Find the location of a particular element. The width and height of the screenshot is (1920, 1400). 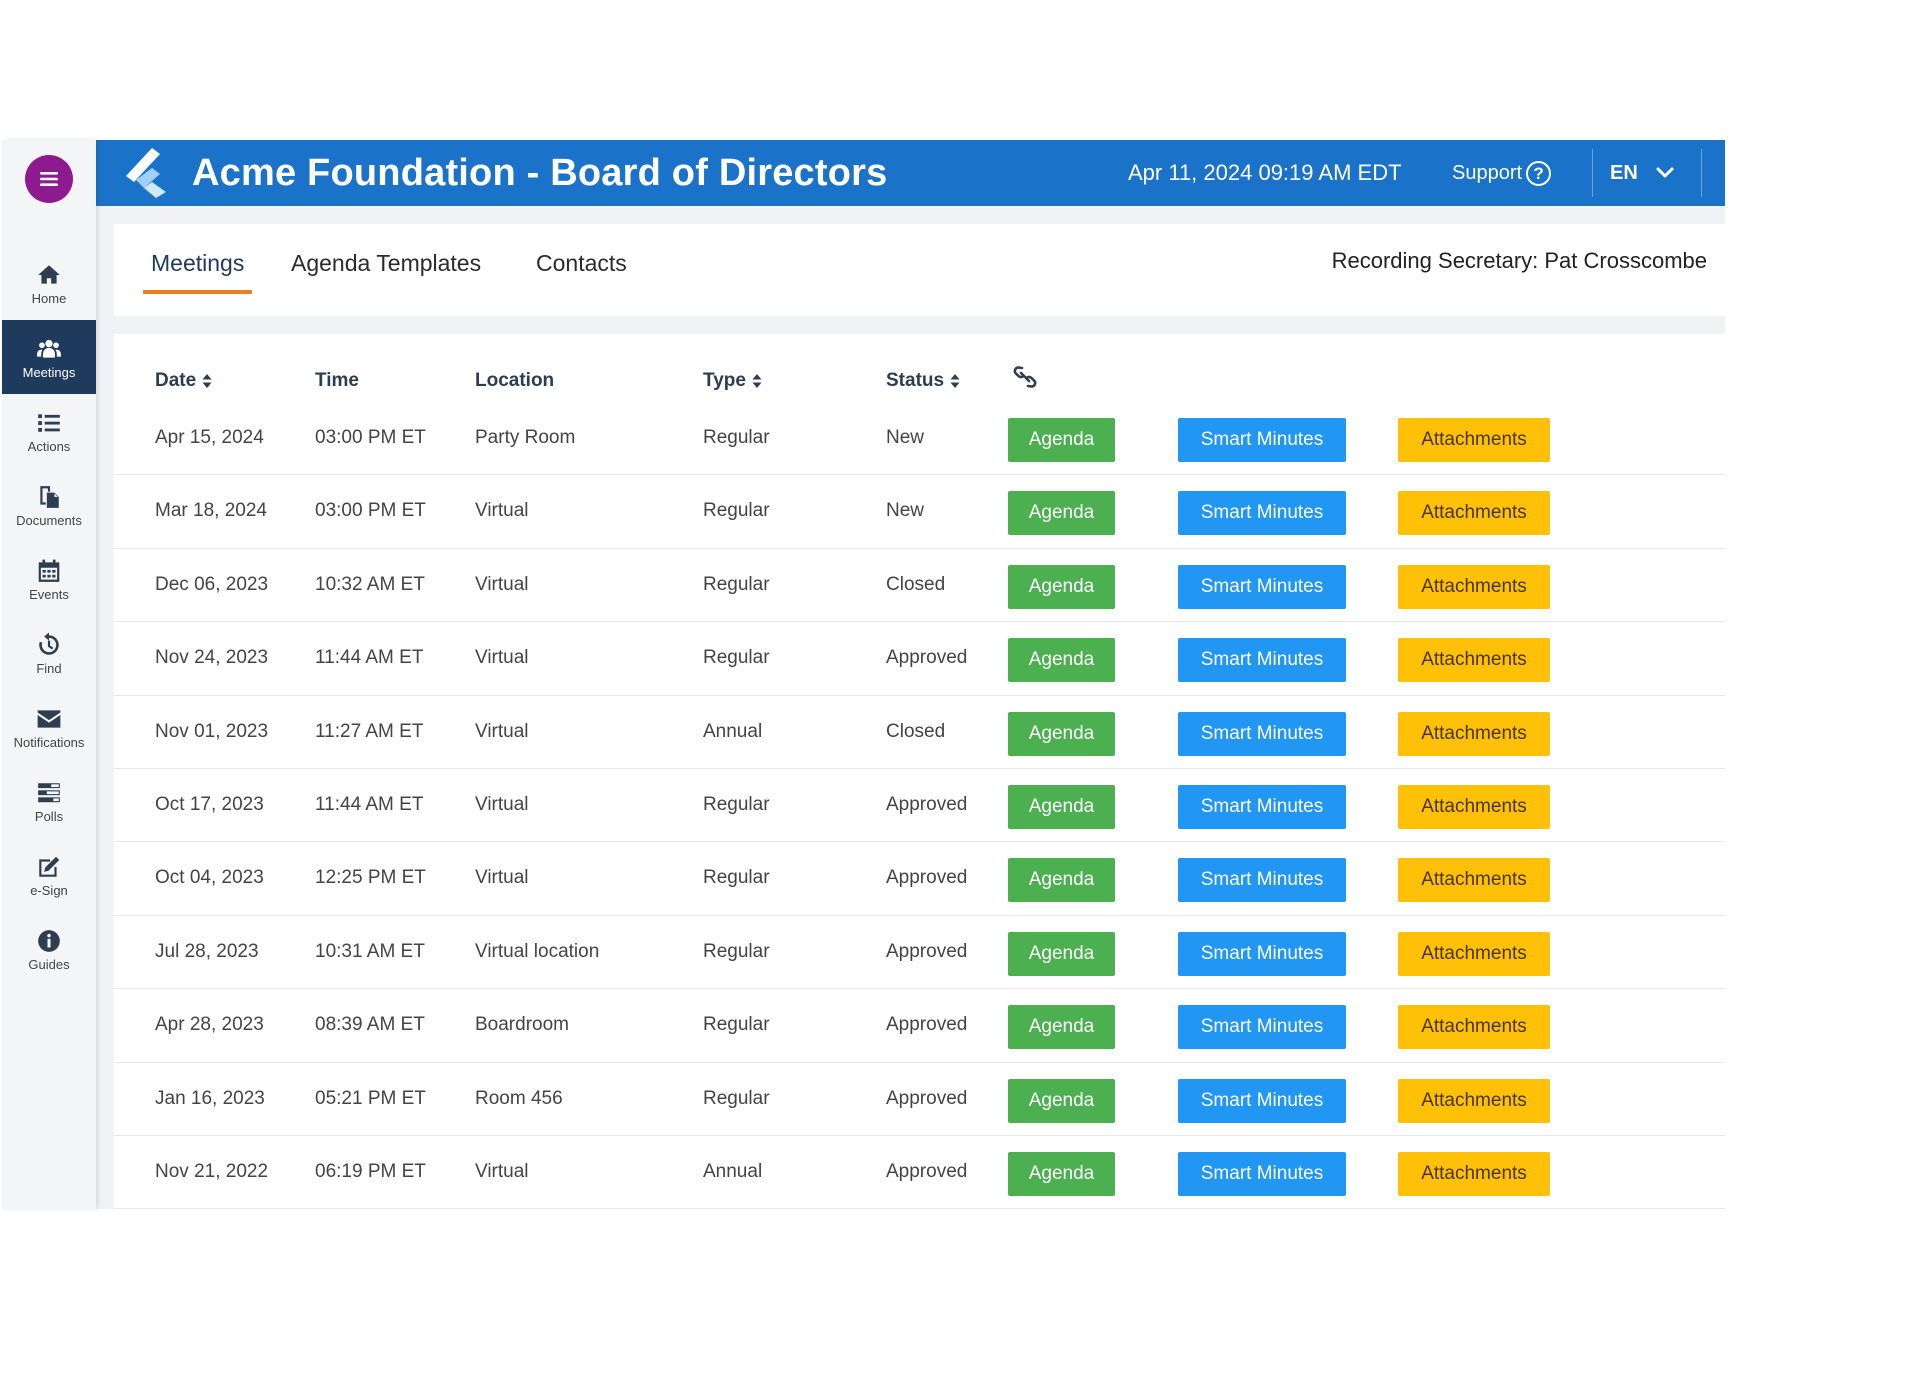

cell-time: 10:32 AM ET is located at coordinates (370, 584).